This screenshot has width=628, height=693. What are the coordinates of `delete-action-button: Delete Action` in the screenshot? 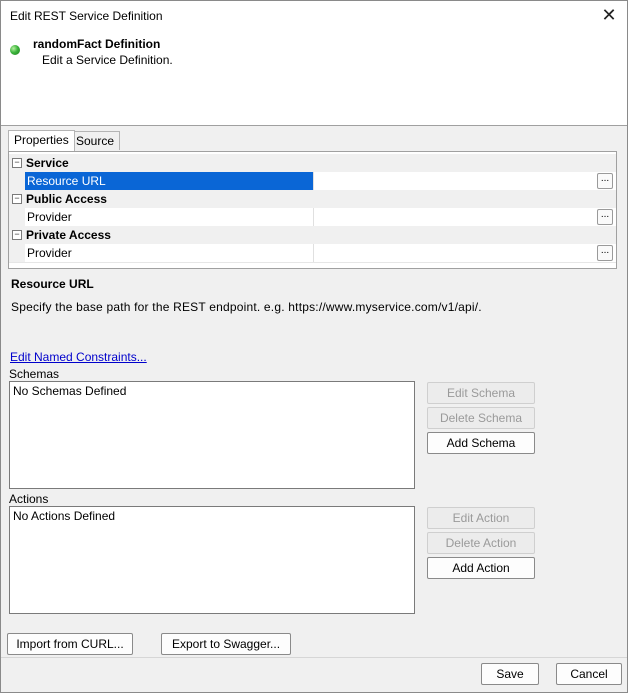 It's located at (481, 543).